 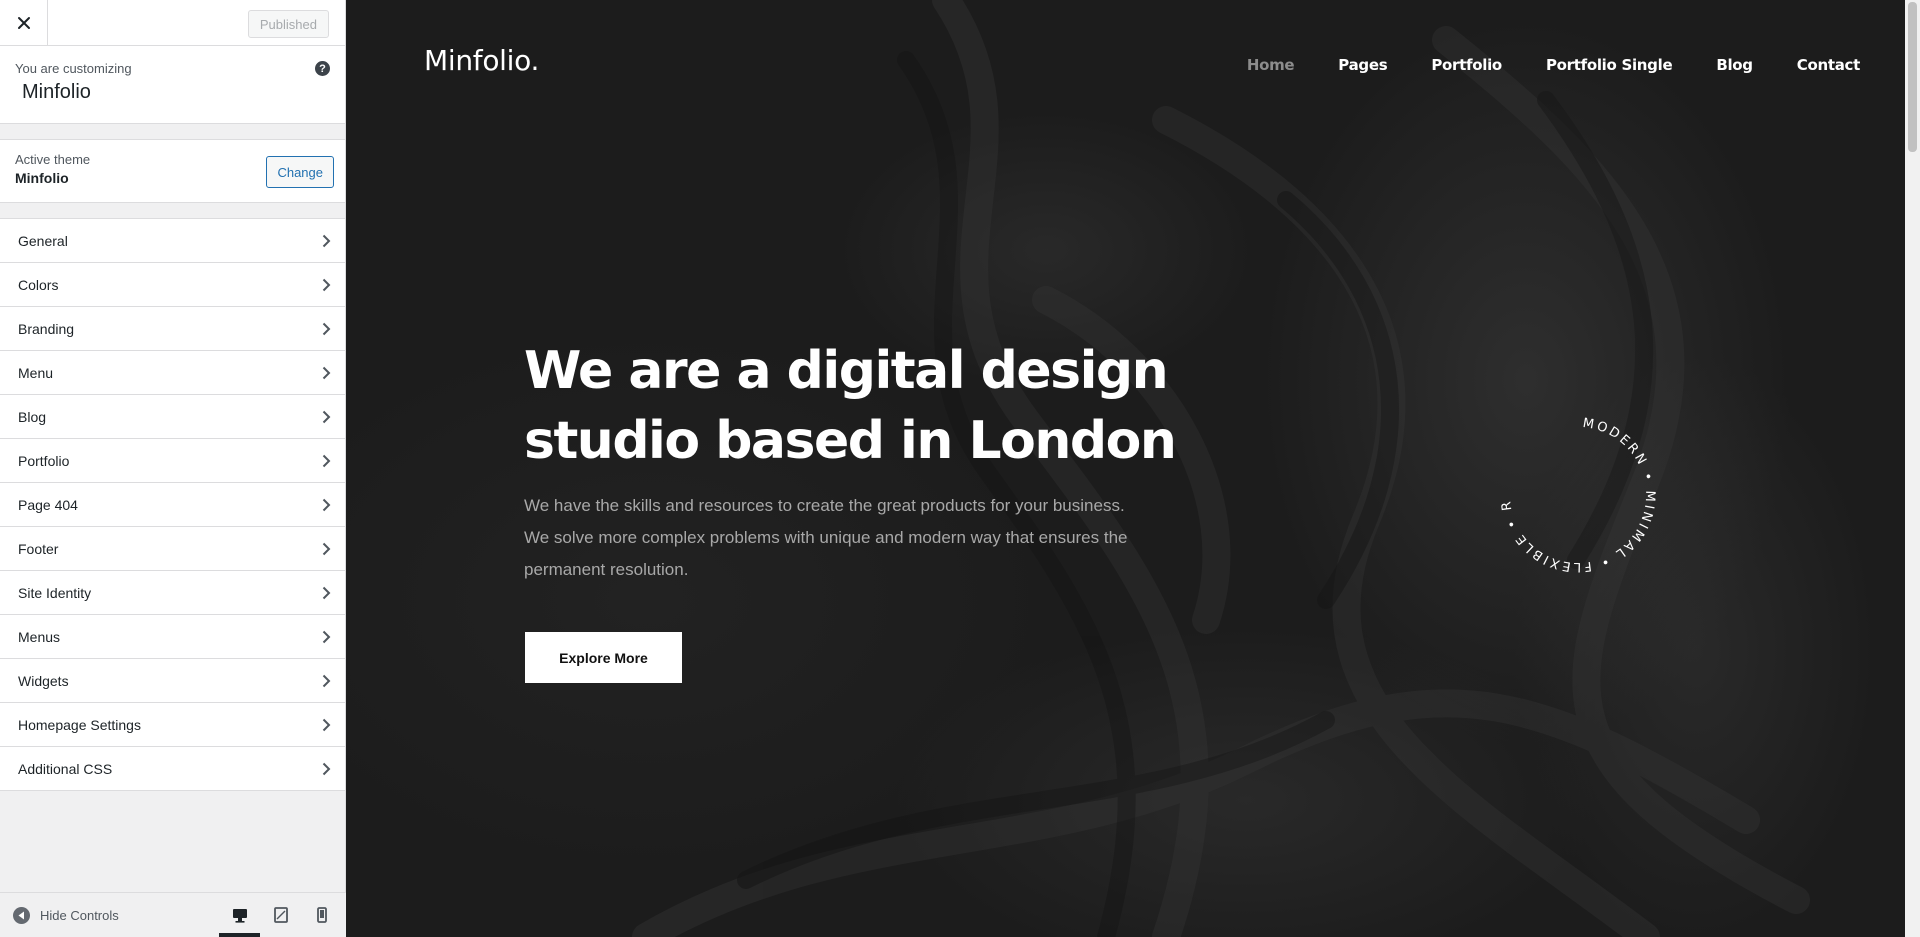 What do you see at coordinates (32, 416) in the screenshot?
I see `section-label: Blog` at bounding box center [32, 416].